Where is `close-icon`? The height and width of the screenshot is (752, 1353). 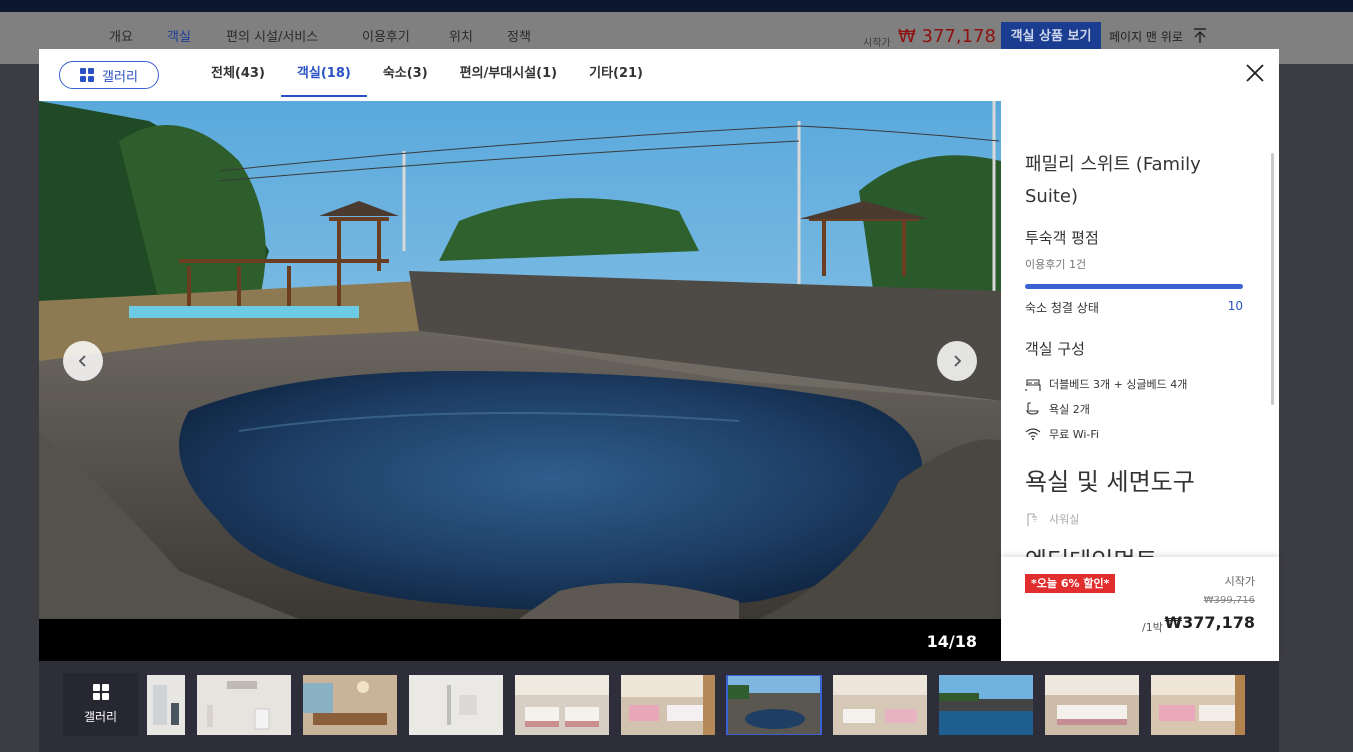
close-icon is located at coordinates (1255, 73).